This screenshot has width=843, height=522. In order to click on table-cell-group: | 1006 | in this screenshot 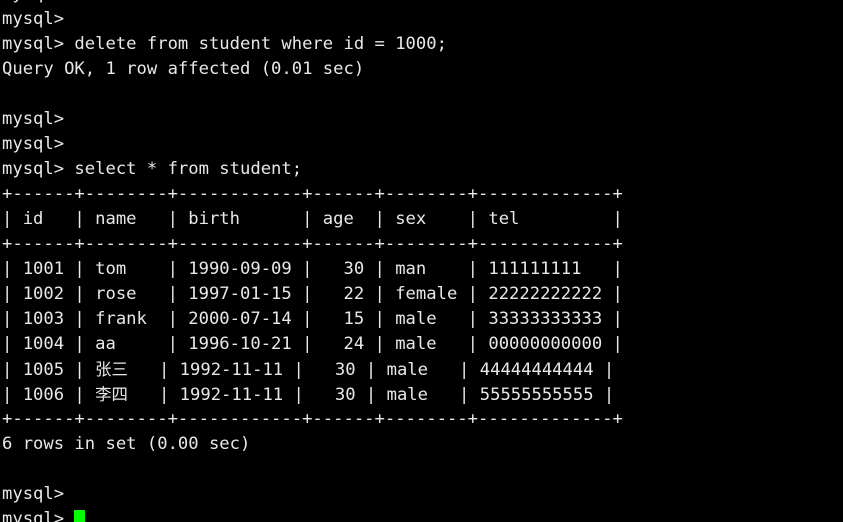, I will do `click(49, 395)`.